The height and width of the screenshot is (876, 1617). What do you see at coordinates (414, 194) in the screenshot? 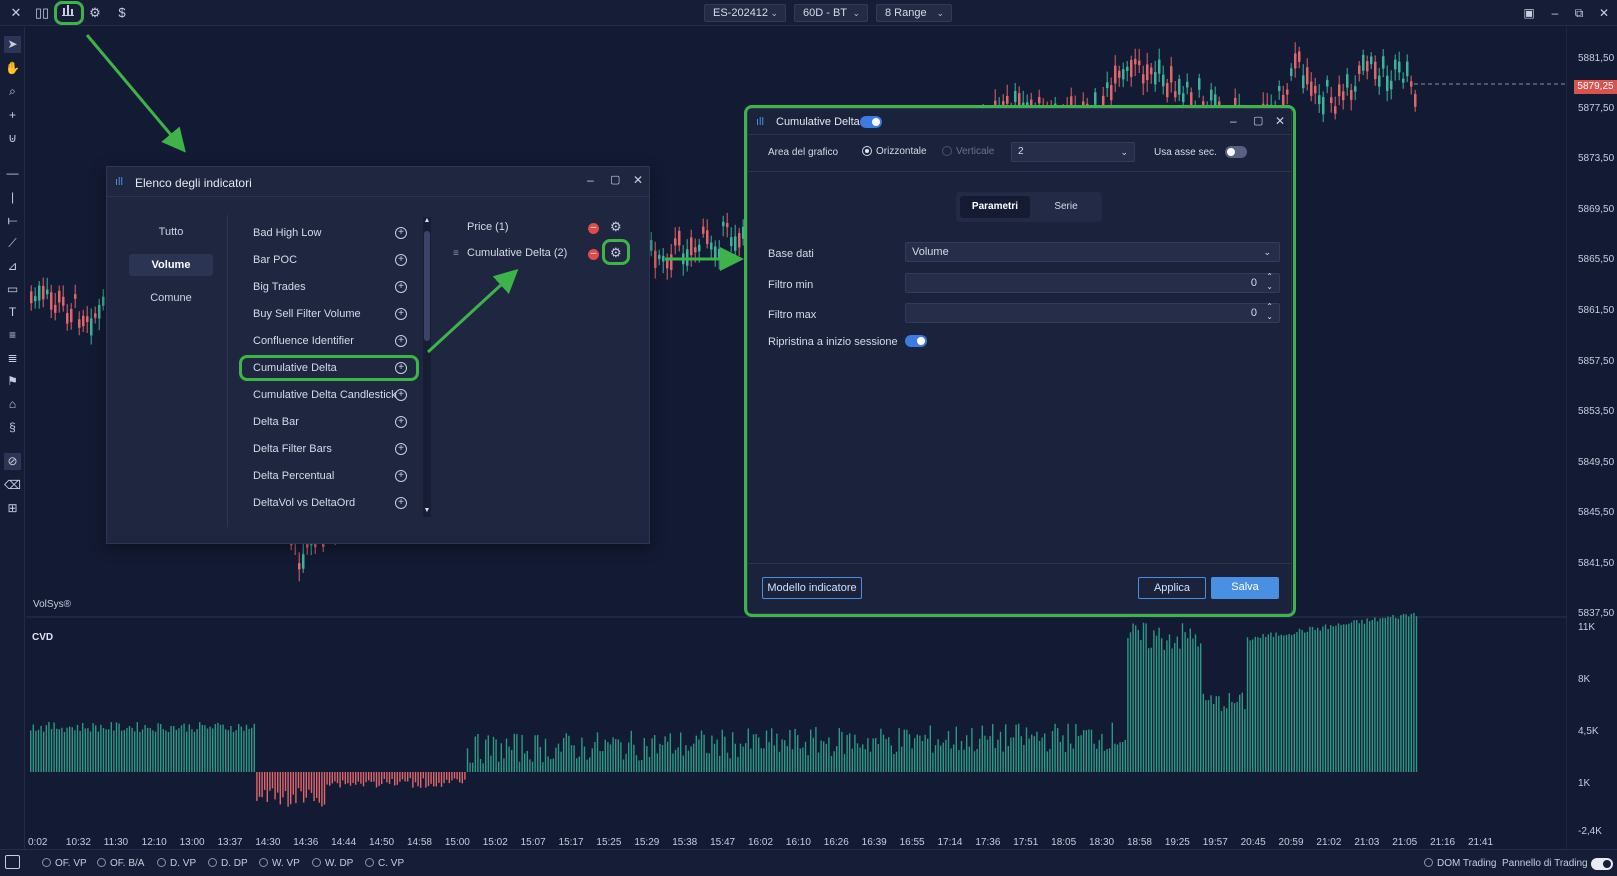
I see `annotation-arrows` at bounding box center [414, 194].